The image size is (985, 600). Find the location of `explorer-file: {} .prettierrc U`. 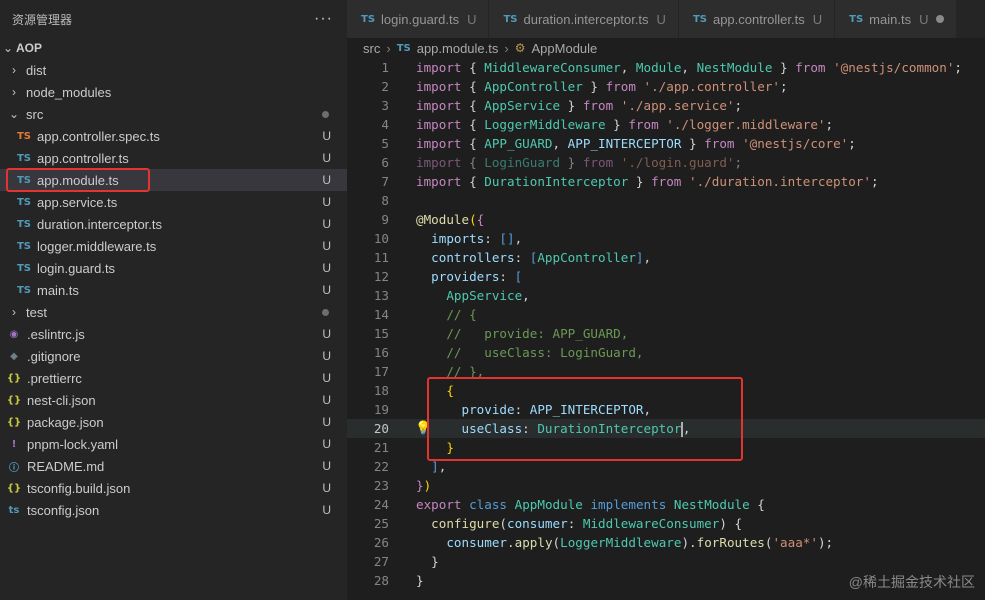

explorer-file: {} .prettierrc U is located at coordinates (173, 378).